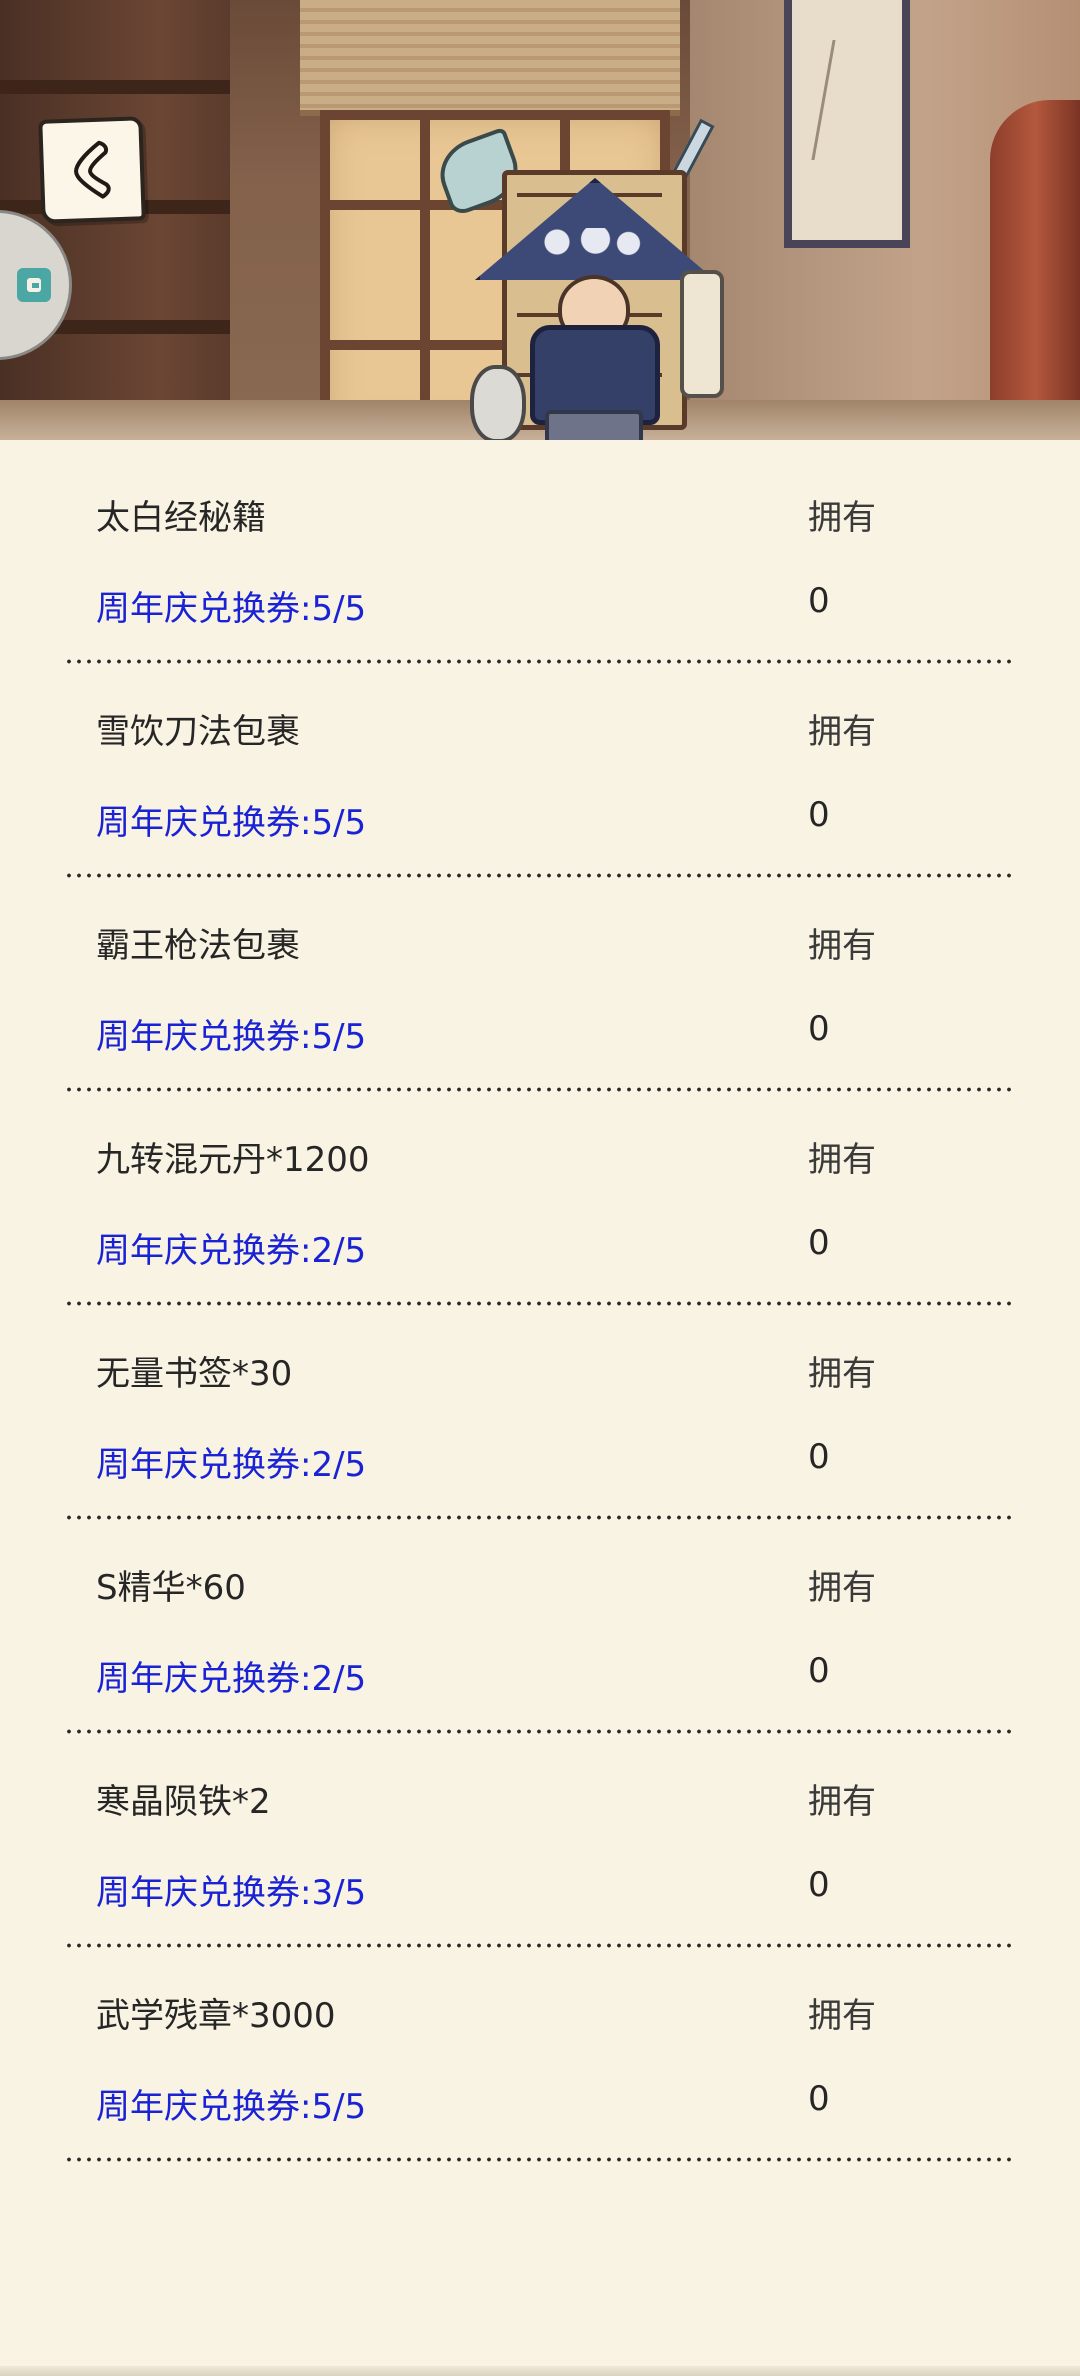  I want to click on item-name: 寒晶陨铁*2, so click(183, 1802).